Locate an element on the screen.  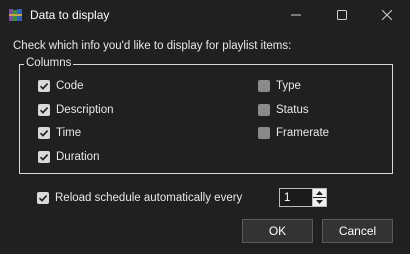
title-bar: Data to display is located at coordinates (205, 15).